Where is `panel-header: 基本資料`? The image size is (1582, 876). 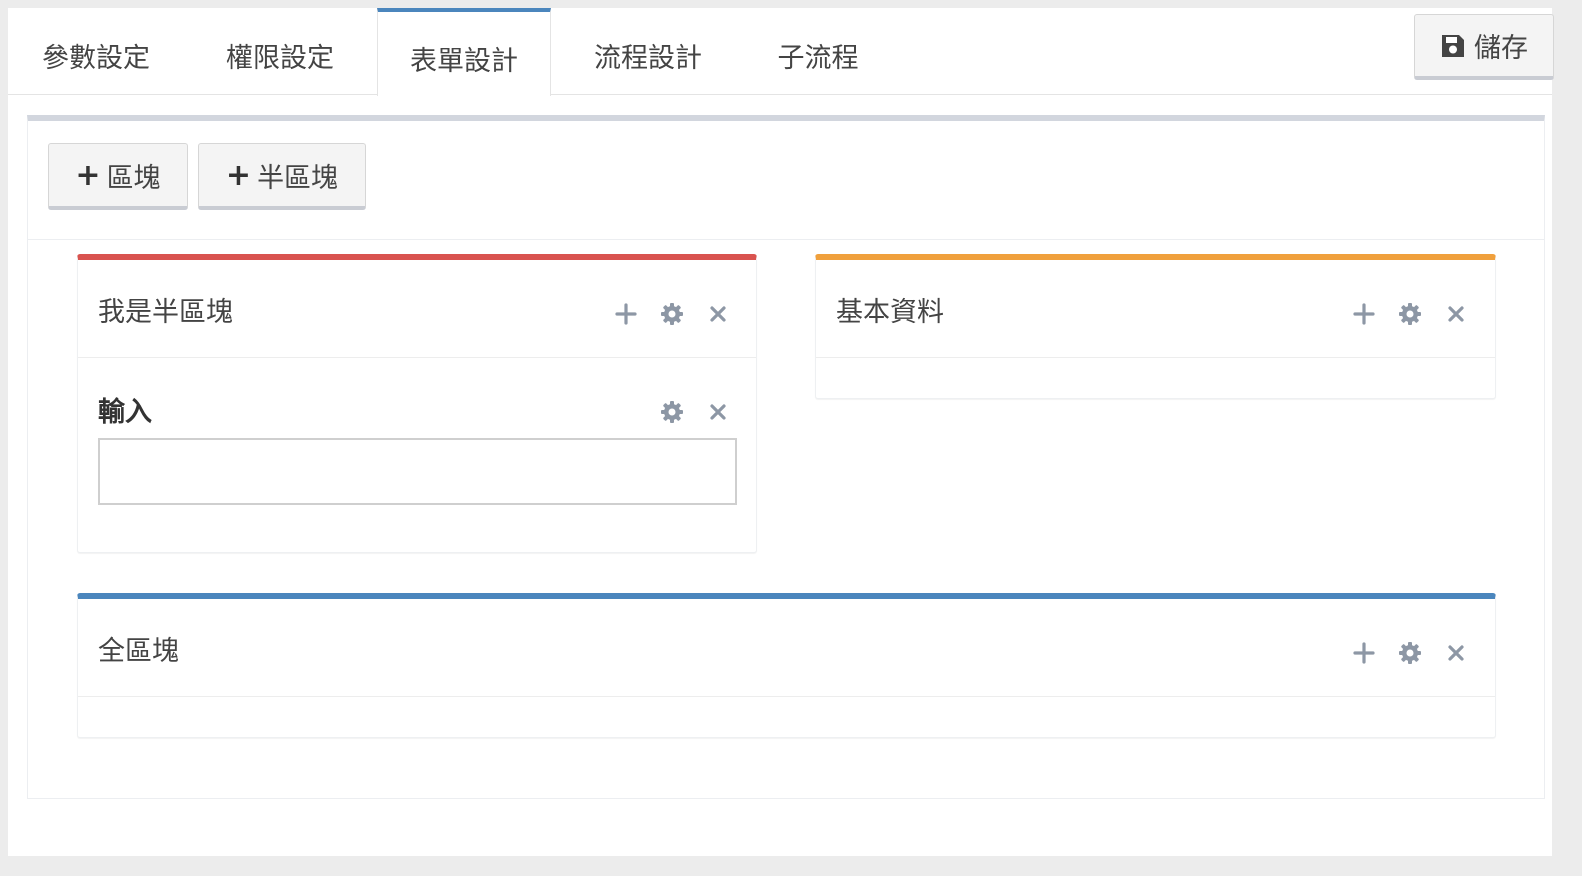
panel-header: 基本資料 is located at coordinates (1155, 309).